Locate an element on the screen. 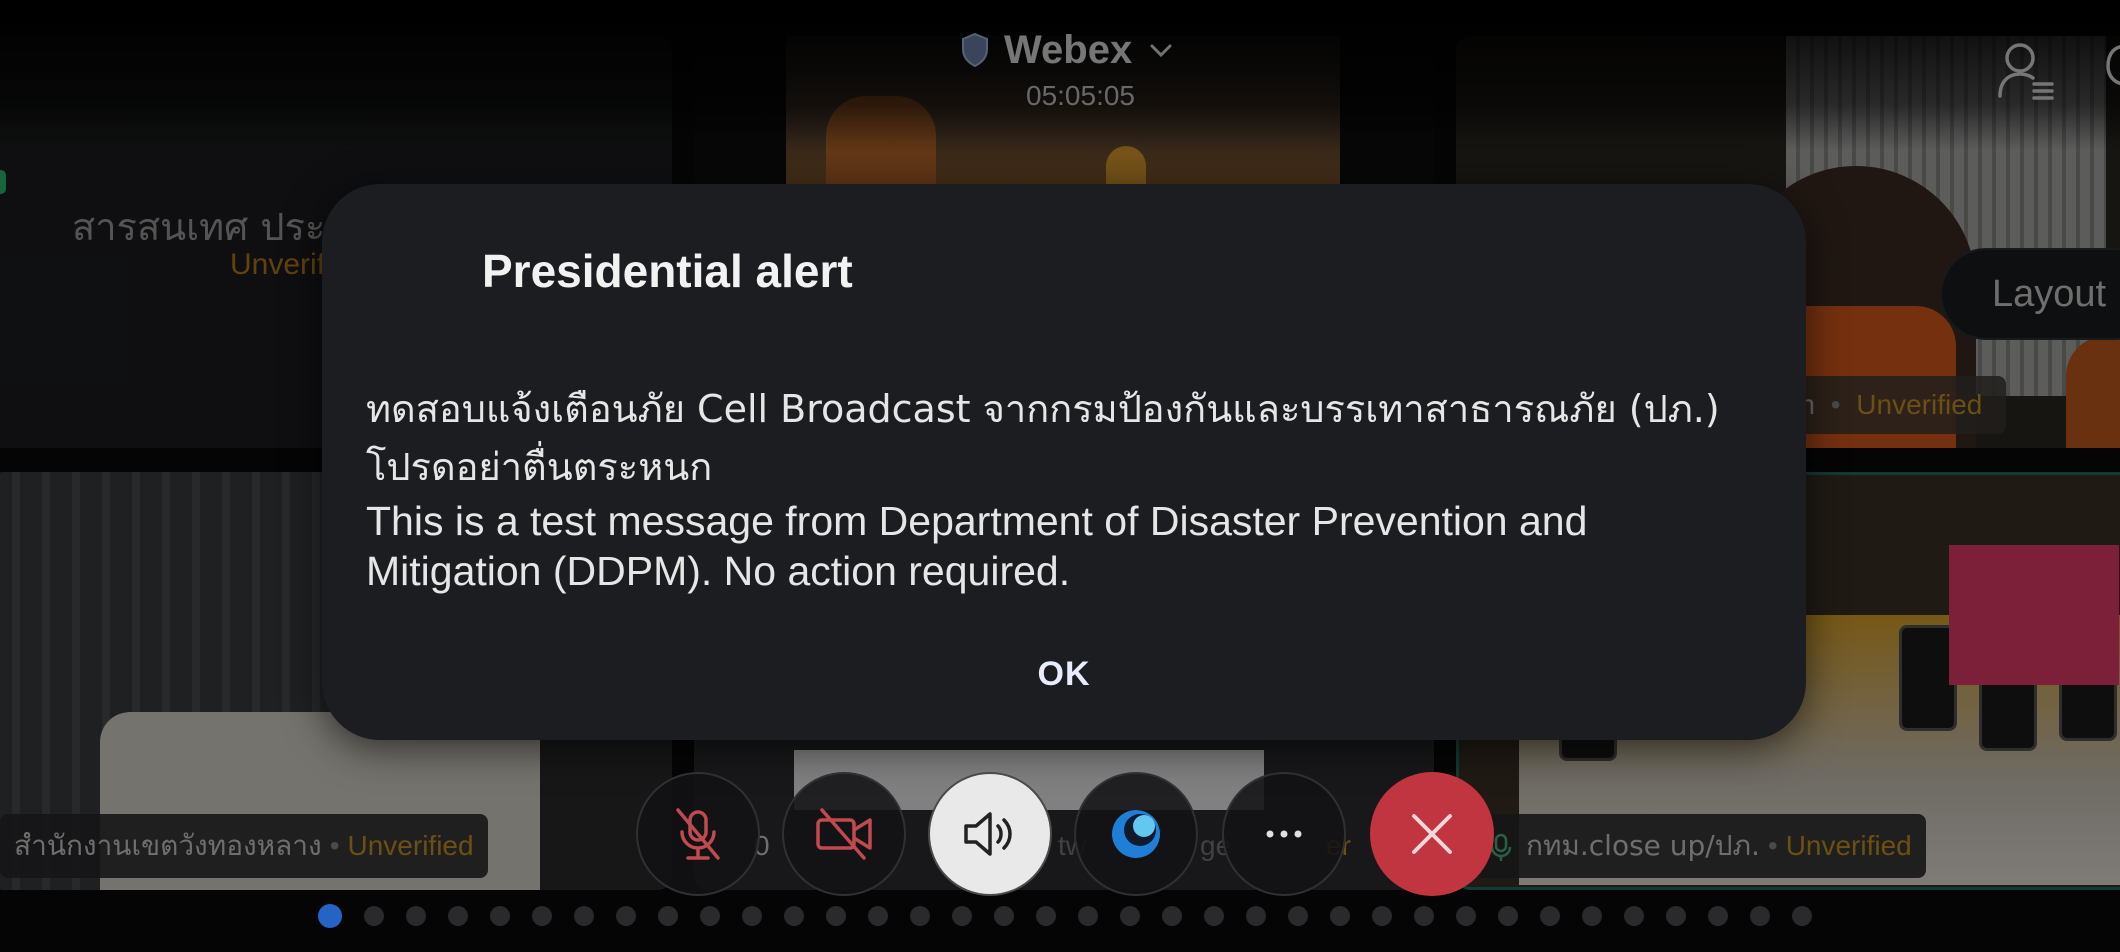 The width and height of the screenshot is (2120, 952). dialog-title: Presidential alert is located at coordinates (667, 271).